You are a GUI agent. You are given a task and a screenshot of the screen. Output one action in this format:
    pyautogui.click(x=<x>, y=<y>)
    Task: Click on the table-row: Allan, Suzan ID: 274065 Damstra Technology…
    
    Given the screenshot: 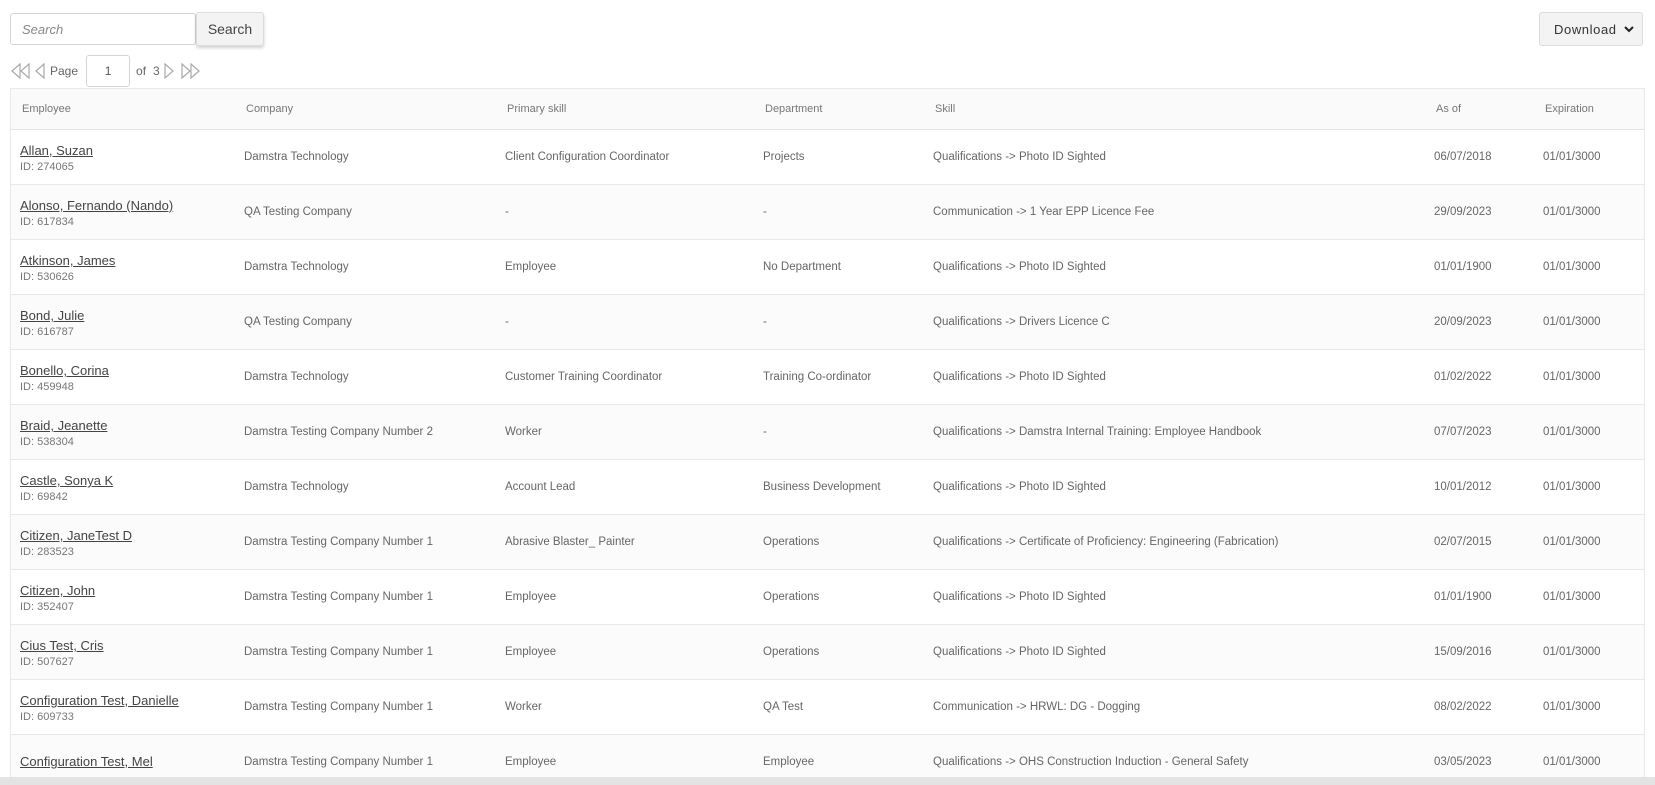 What is the action you would take?
    pyautogui.click(x=827, y=157)
    